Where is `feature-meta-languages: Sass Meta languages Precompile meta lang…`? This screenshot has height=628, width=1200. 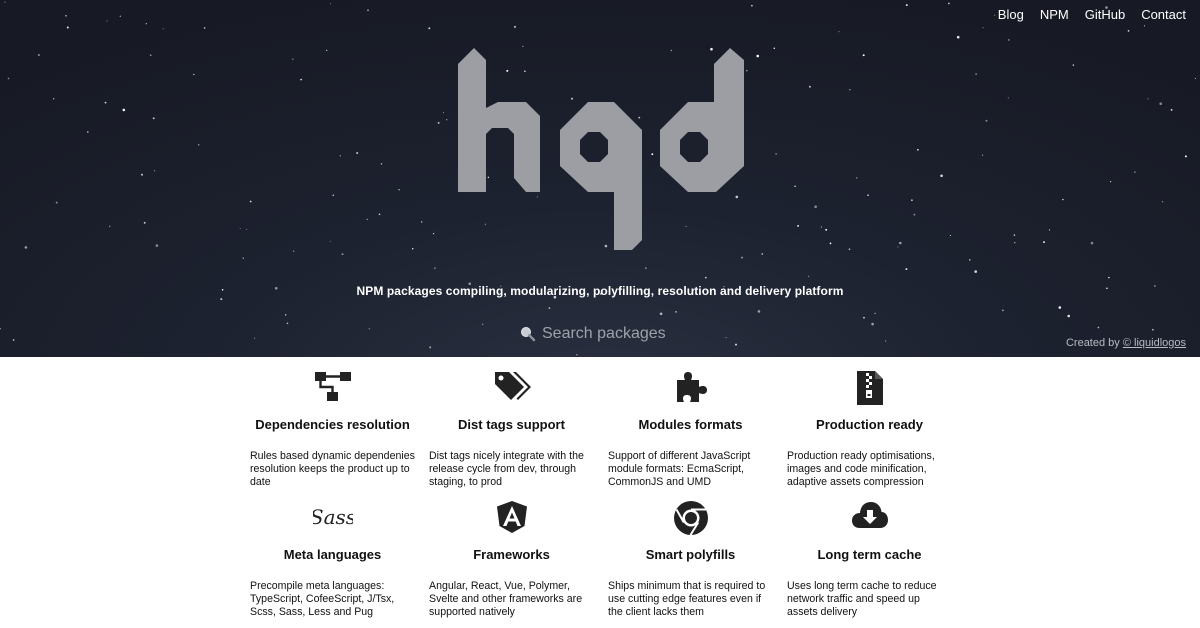 feature-meta-languages: Sass Meta languages Precompile meta lang… is located at coordinates (332, 564).